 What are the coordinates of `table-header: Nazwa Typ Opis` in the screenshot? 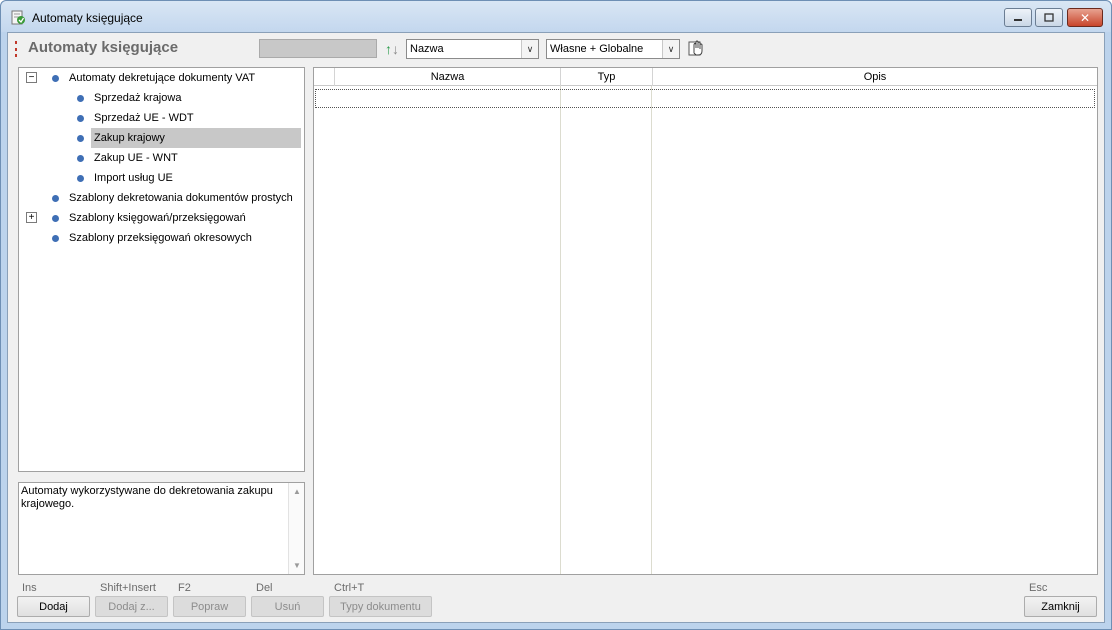 It's located at (705, 77).